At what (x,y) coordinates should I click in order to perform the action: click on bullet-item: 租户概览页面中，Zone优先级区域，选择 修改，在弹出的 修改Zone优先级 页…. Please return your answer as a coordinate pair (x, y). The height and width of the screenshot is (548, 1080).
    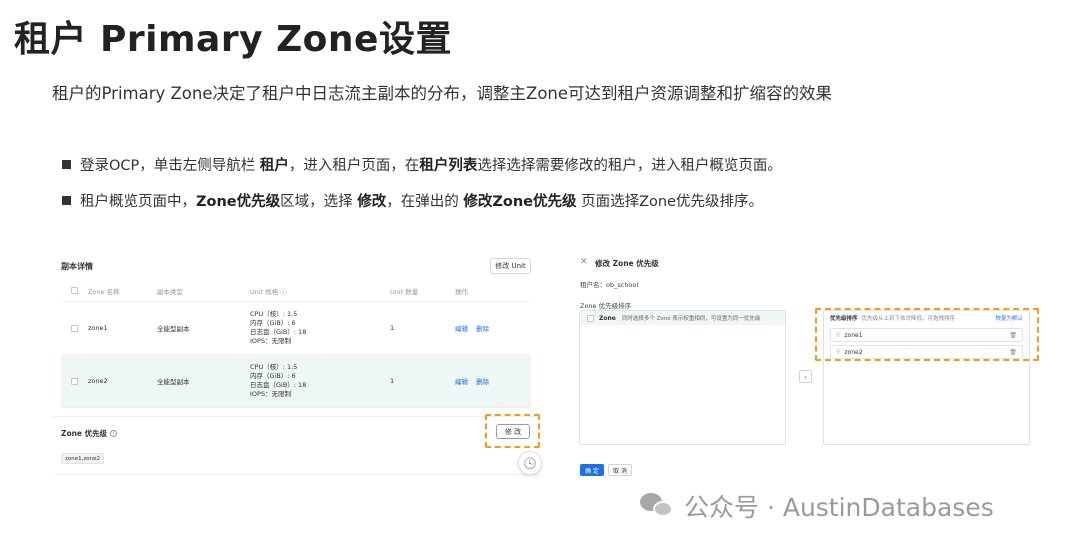
    Looking at the image, I should click on (412, 200).